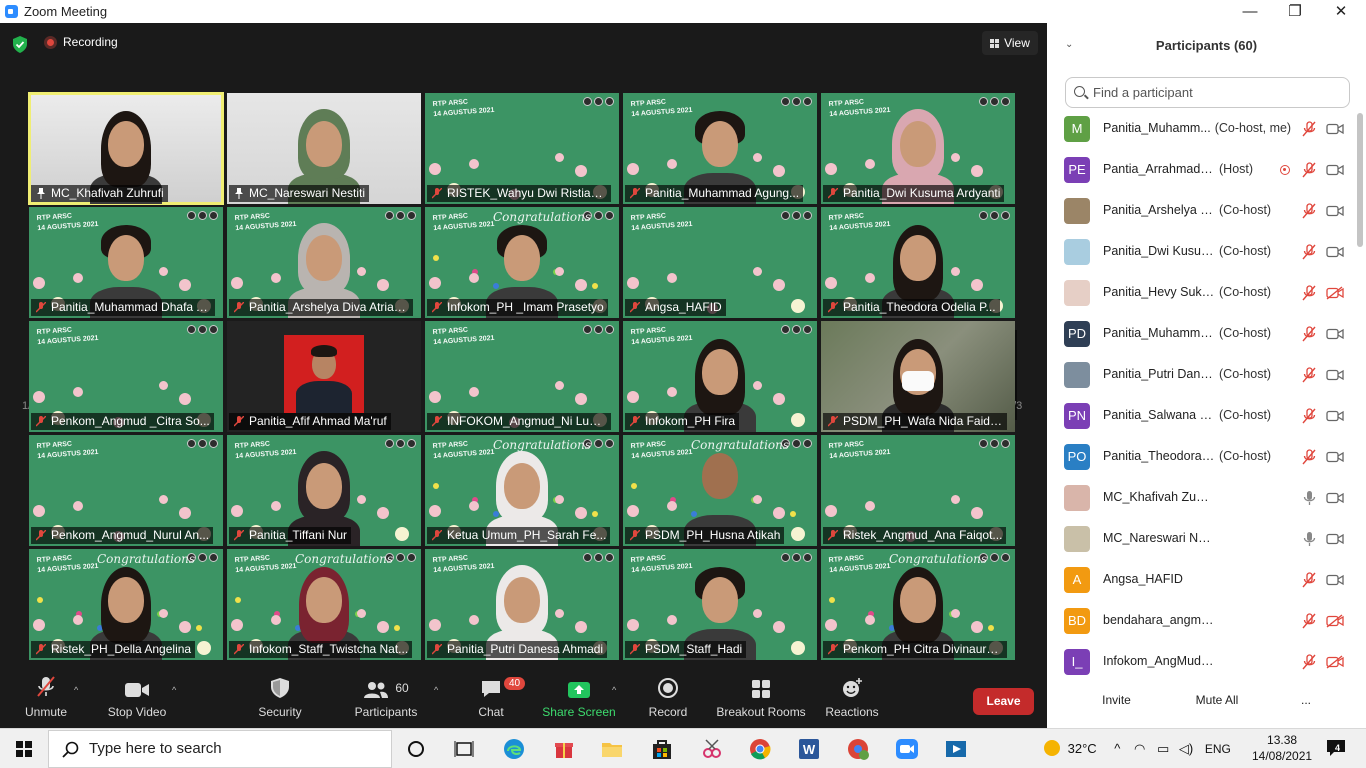 This screenshot has height=768, width=1366. I want to click on participant-video-tile: MC_Khafivah Zuhrufi, so click(126, 148).